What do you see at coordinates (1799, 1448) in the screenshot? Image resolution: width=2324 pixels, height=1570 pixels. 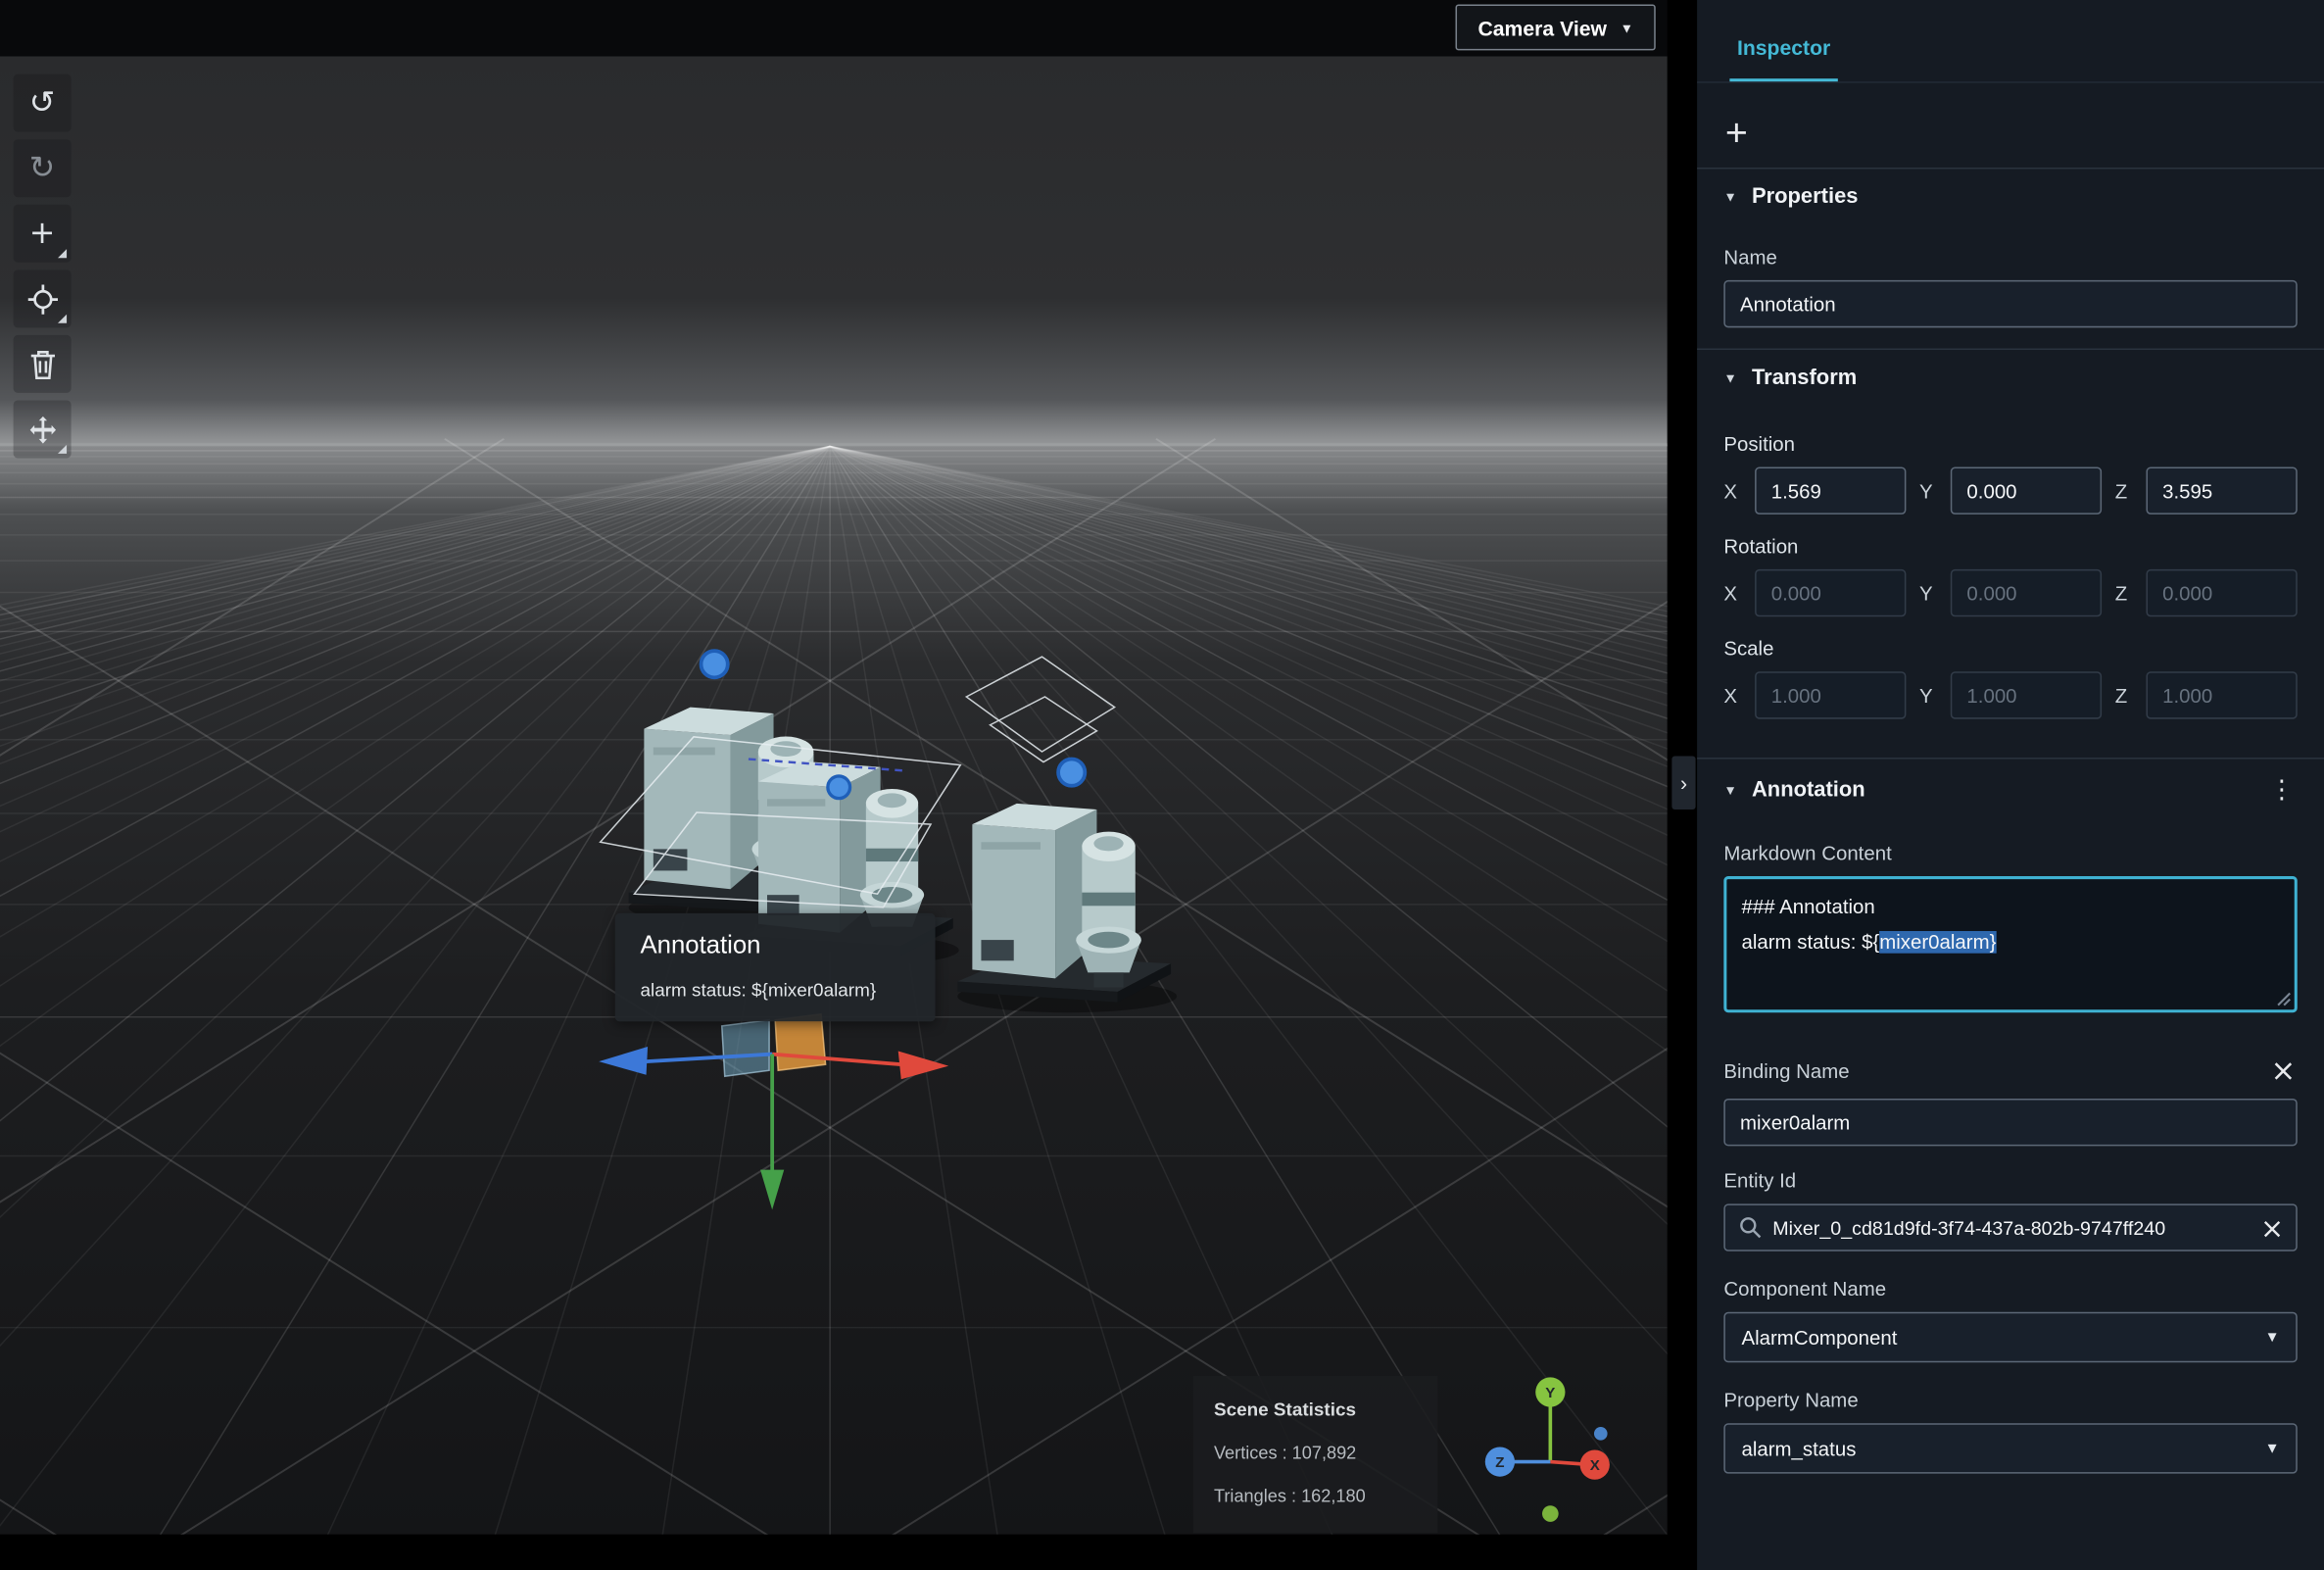 I see `property-name-value: alarm_status` at bounding box center [1799, 1448].